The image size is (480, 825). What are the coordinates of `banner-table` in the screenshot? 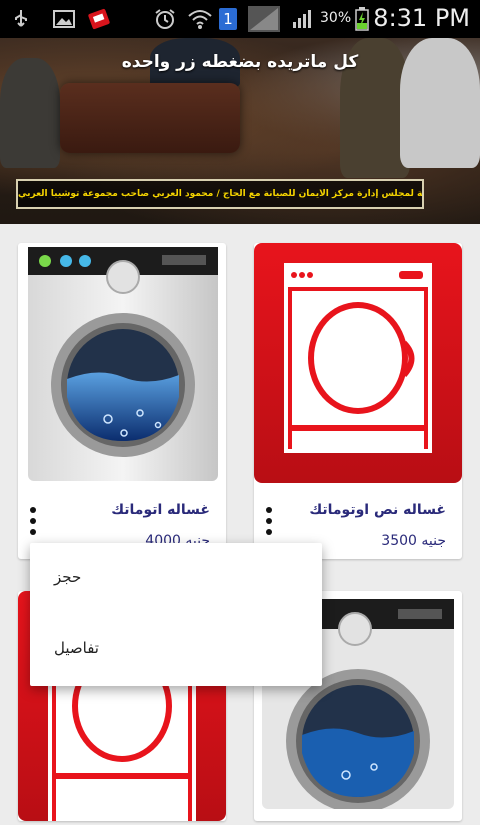 It's located at (150, 118).